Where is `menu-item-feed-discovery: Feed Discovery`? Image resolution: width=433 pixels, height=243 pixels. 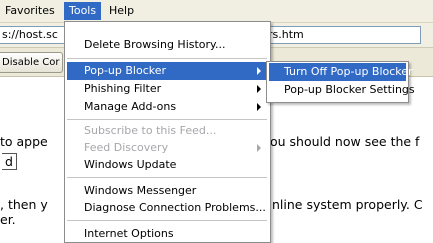 menu-item-feed-discovery: Feed Discovery is located at coordinates (167, 148).